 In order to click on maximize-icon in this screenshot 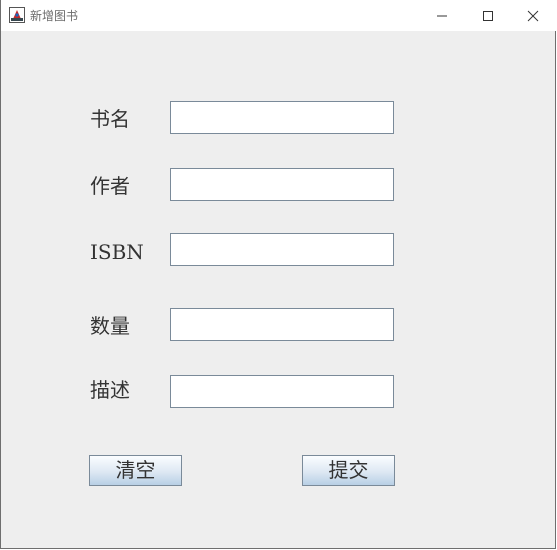, I will do `click(488, 16)`.